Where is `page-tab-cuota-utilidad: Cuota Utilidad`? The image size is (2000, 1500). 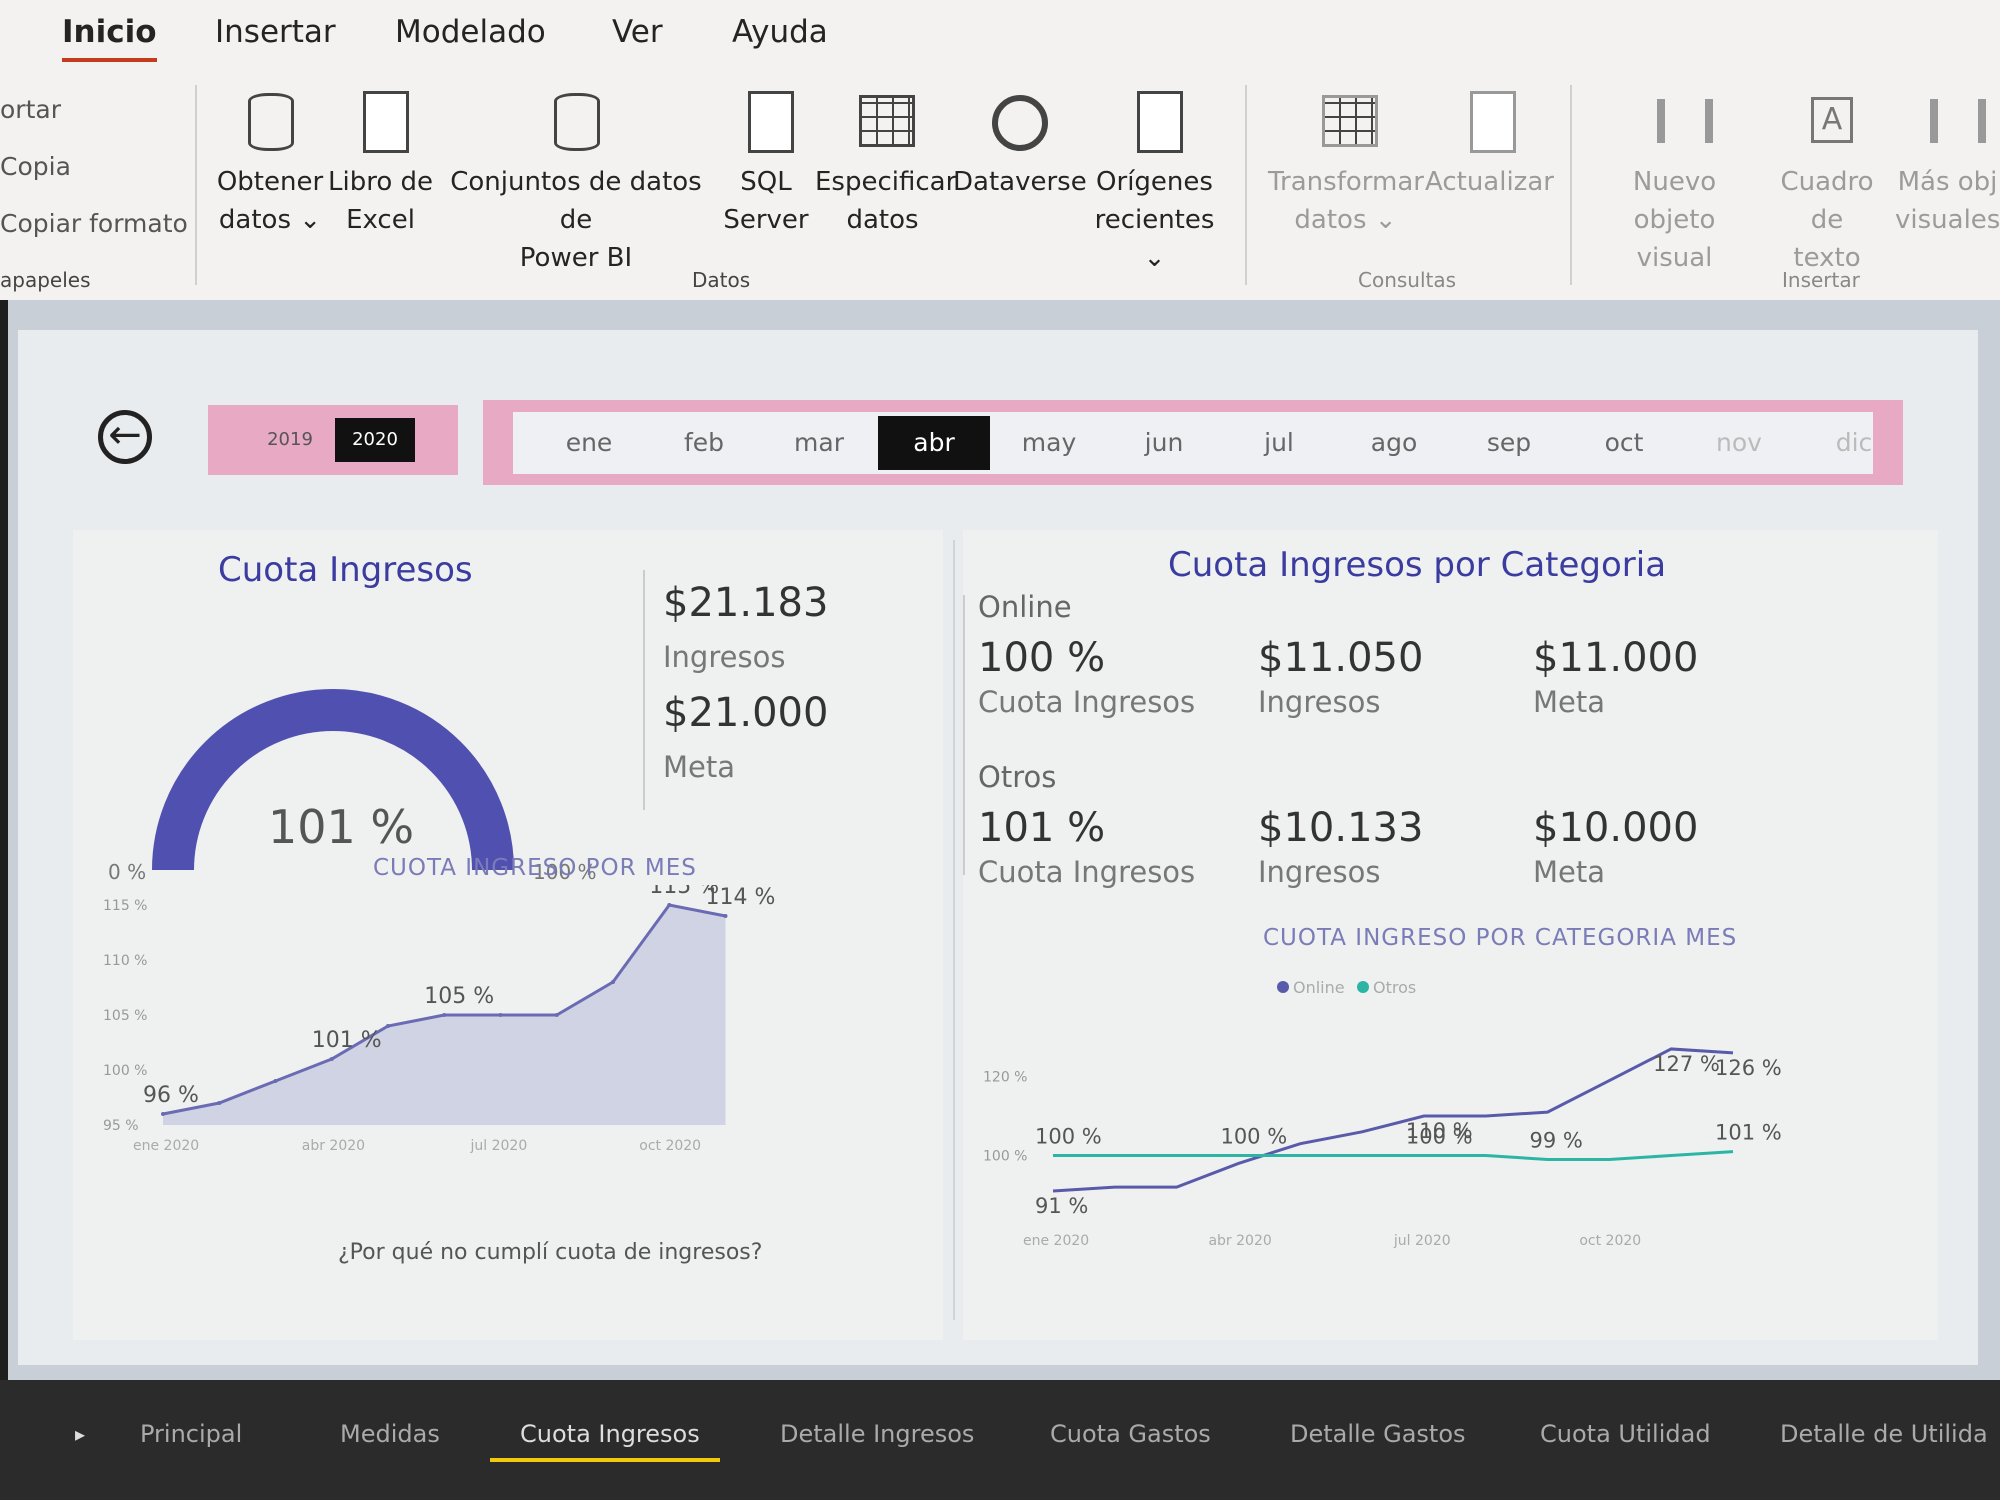
page-tab-cuota-utilidad: Cuota Utilidad is located at coordinates (1625, 1434).